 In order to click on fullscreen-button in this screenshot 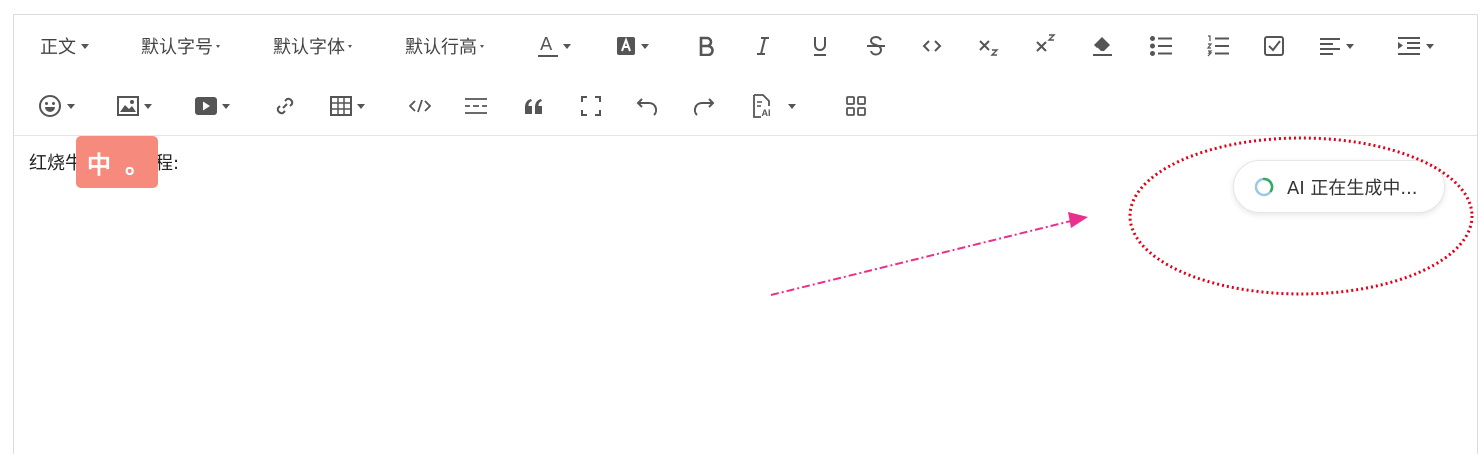, I will do `click(591, 106)`.